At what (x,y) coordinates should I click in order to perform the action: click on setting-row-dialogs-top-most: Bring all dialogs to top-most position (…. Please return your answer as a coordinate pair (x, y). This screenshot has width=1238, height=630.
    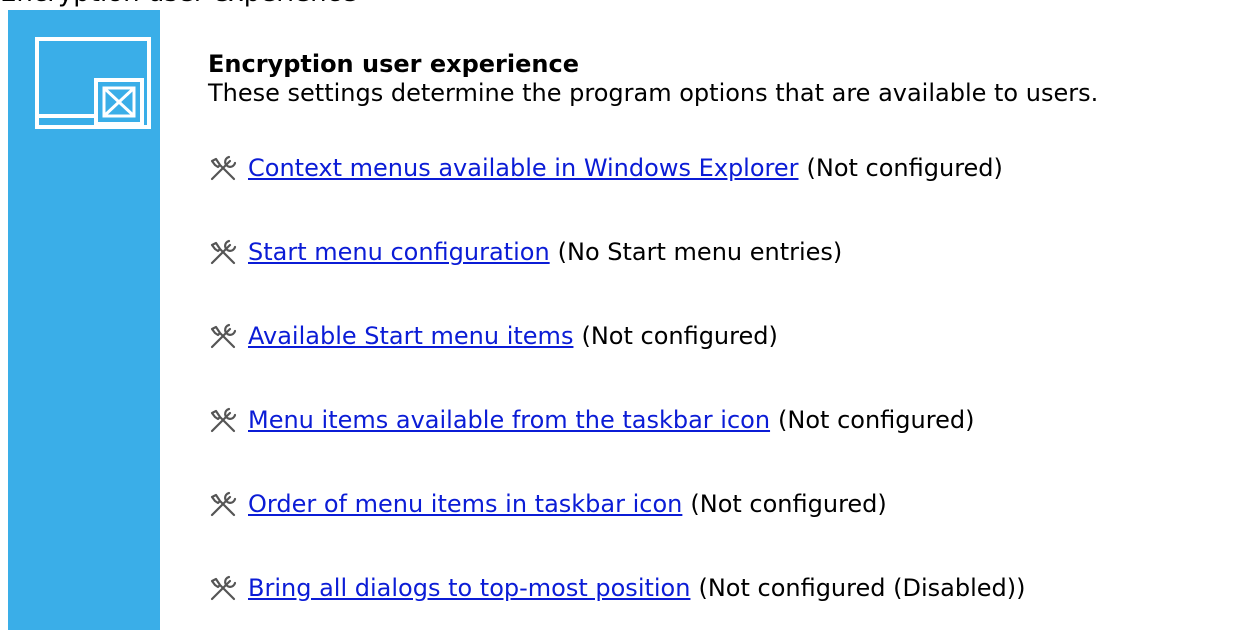
    Looking at the image, I should click on (616, 588).